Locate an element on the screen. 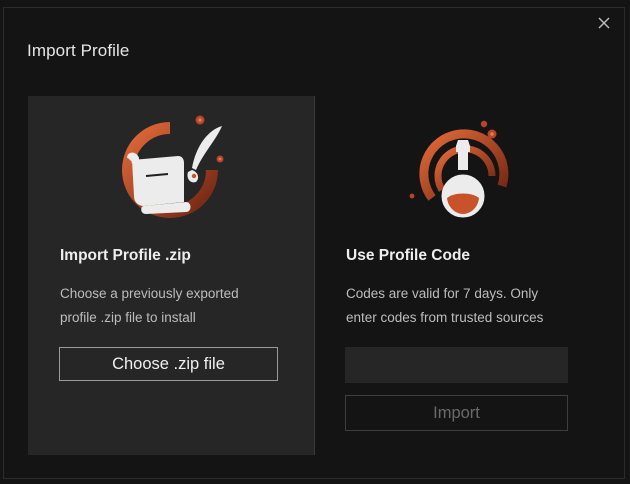 Image resolution: width=630 pixels, height=484 pixels. potion-bottle-icon is located at coordinates (459, 169).